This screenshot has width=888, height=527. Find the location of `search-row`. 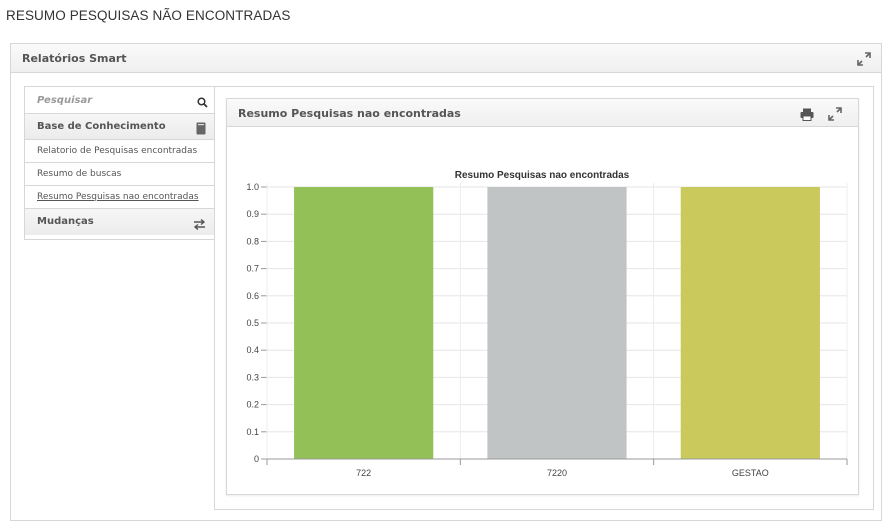

search-row is located at coordinates (119, 100).